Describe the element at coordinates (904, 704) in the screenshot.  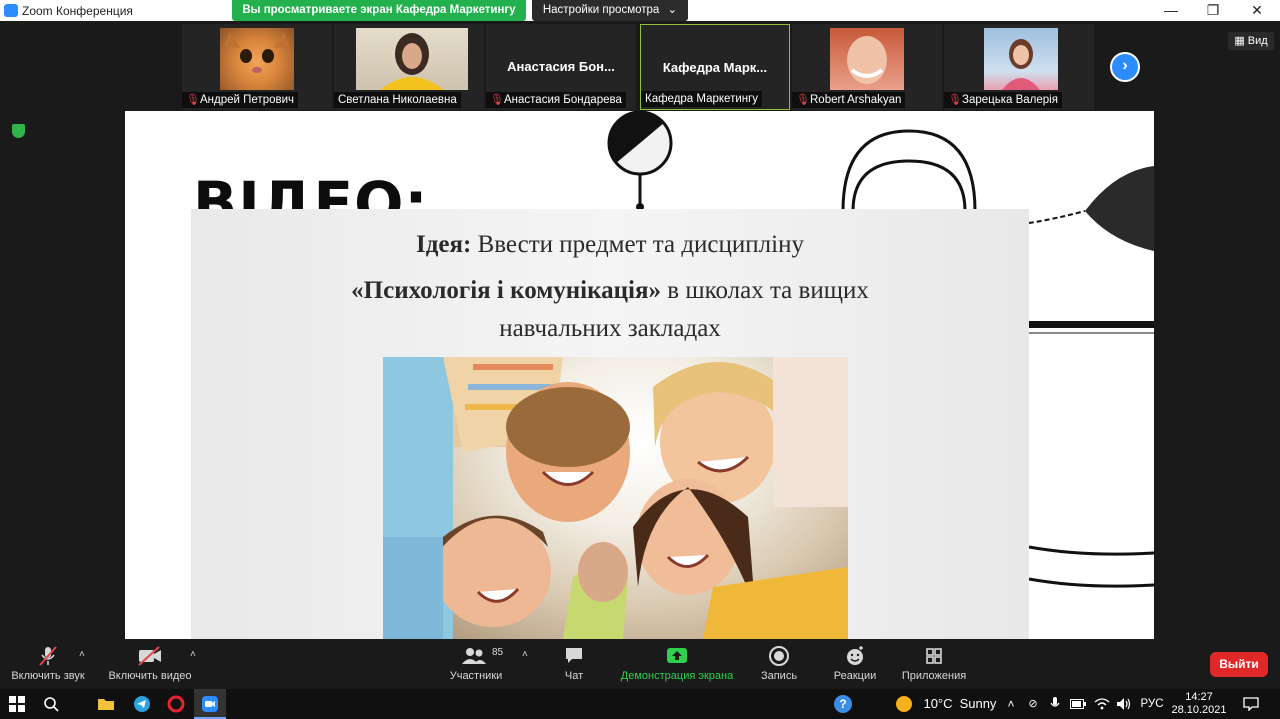
I see `weather-sun-icon` at that location.